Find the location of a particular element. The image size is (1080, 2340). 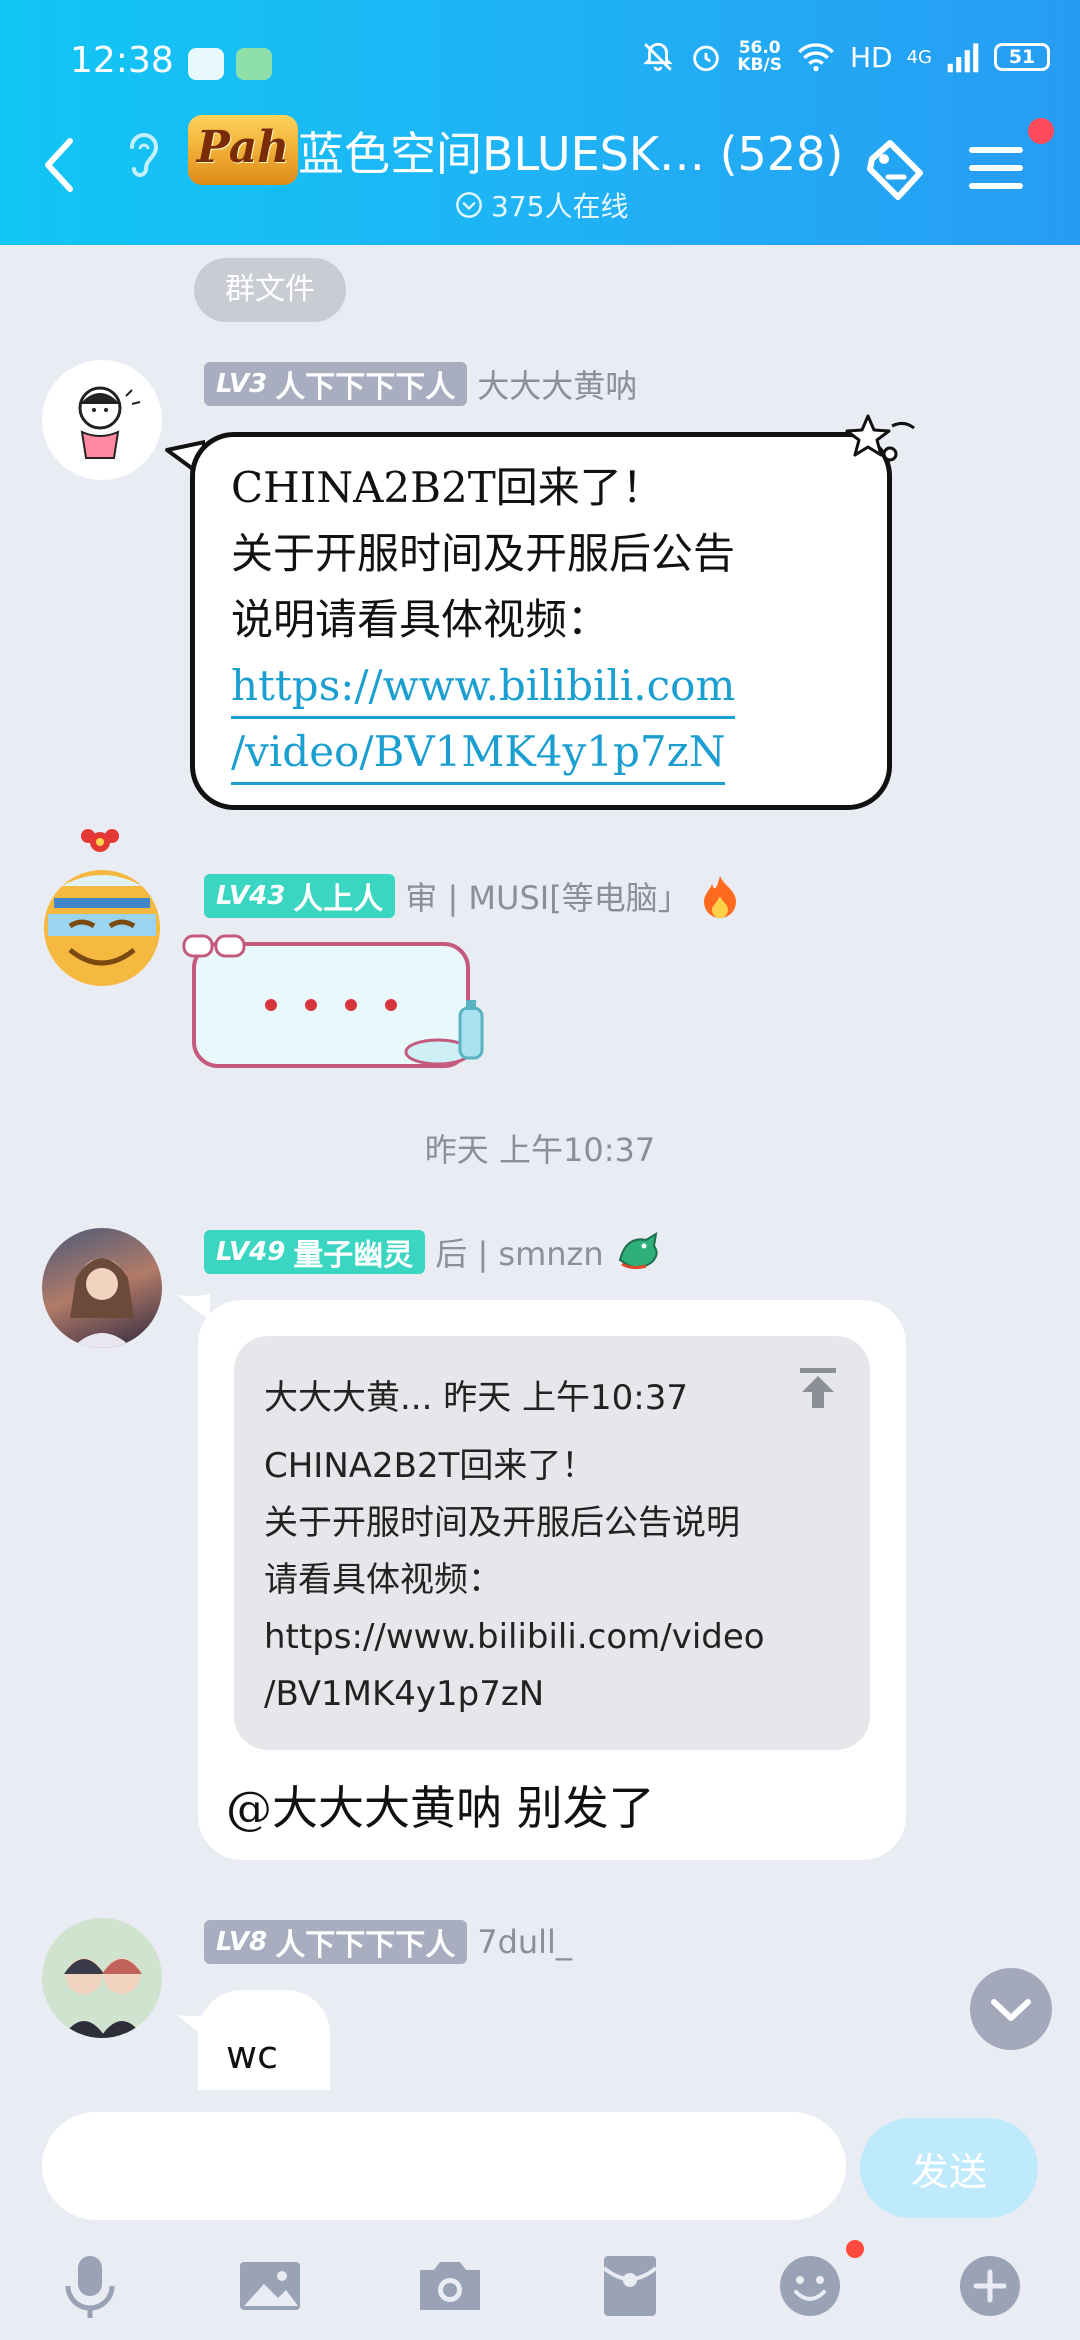

sender-name: 审 | MUSI[等电脑」 is located at coordinates (547, 896).